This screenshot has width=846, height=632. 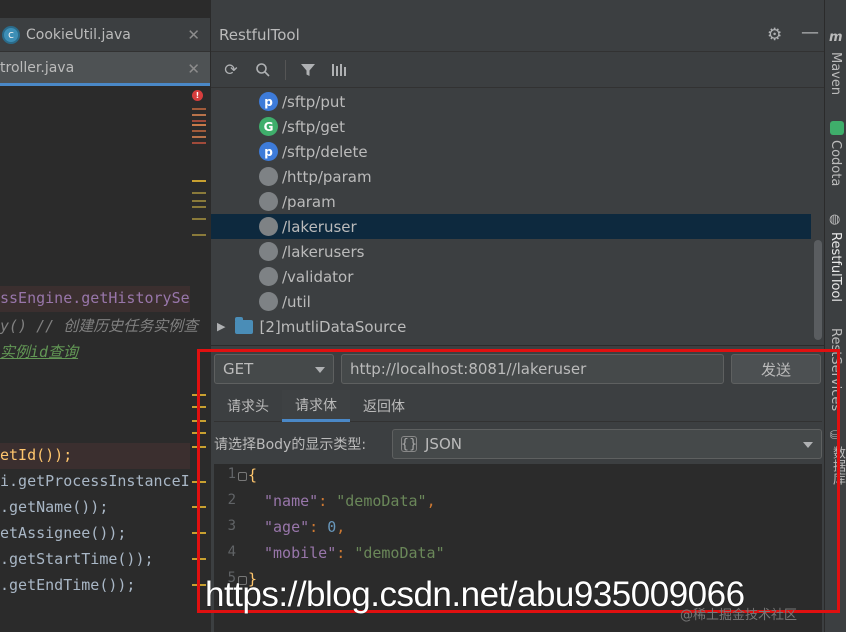 What do you see at coordinates (835, 267) in the screenshot?
I see `restfultool-tool-tab: RestfulTool` at bounding box center [835, 267].